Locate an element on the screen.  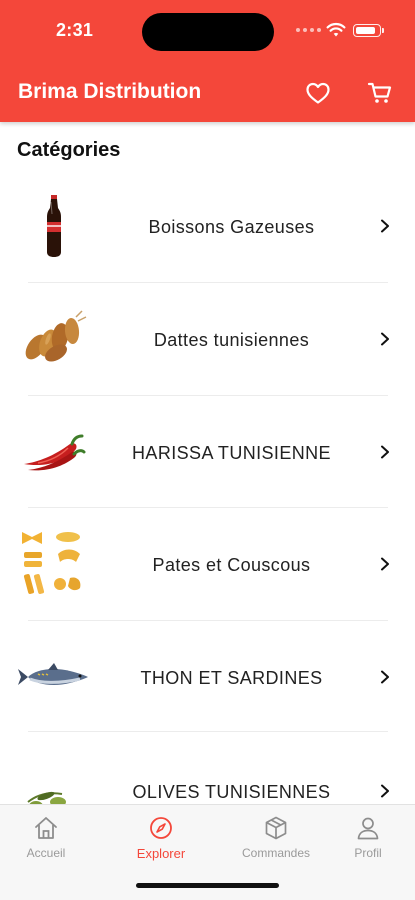
app-title: Brima Distribution is located at coordinates (110, 91).